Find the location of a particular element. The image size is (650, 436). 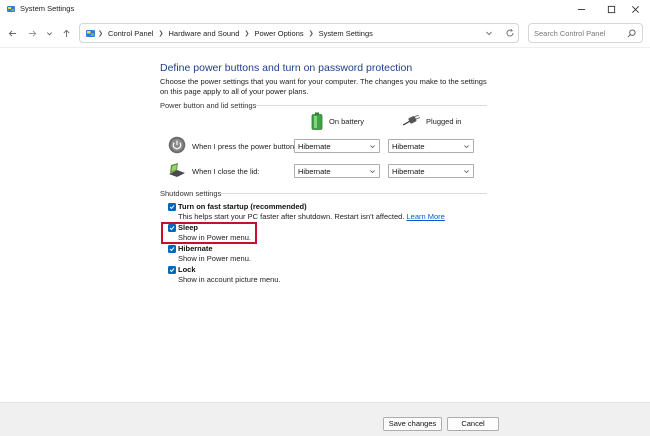

hibernate-checkbox is located at coordinates (172, 249).